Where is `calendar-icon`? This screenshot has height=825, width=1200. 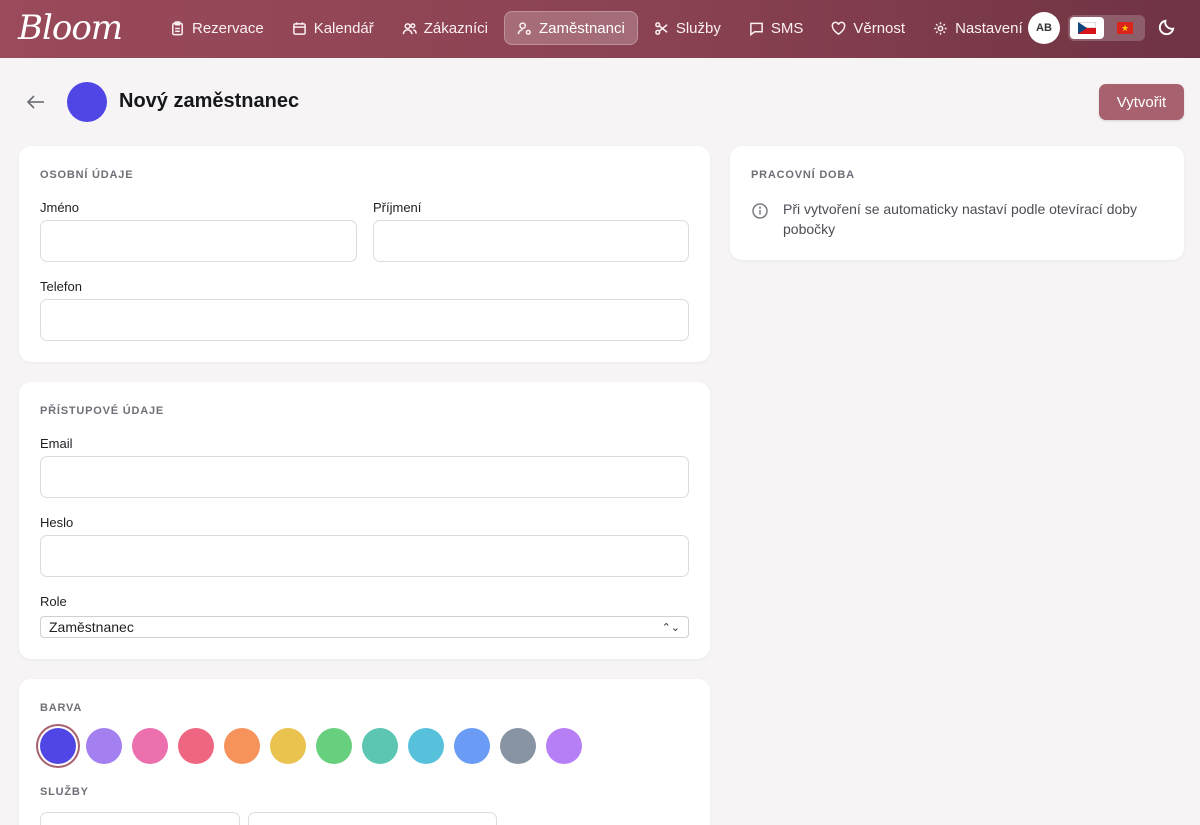
calendar-icon is located at coordinates (299, 28).